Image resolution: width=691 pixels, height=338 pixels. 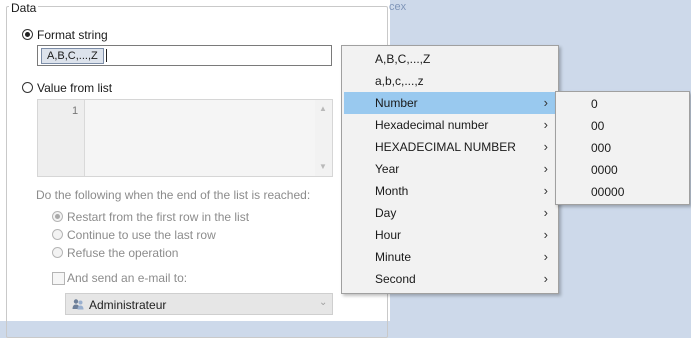 I want to click on users-icon, so click(x=78, y=304).